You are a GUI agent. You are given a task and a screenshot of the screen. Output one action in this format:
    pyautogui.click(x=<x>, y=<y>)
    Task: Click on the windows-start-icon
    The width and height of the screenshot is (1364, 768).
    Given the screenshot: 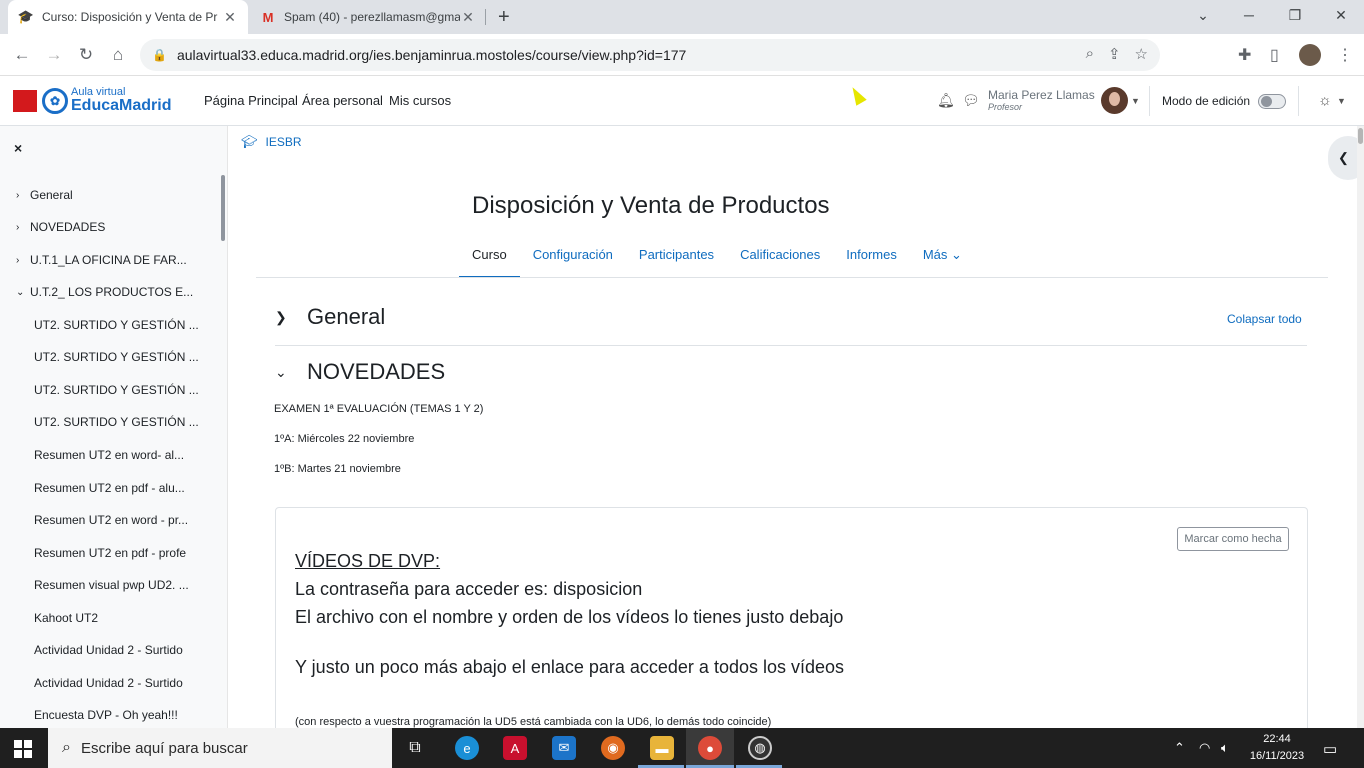 What is the action you would take?
    pyautogui.click(x=23, y=749)
    